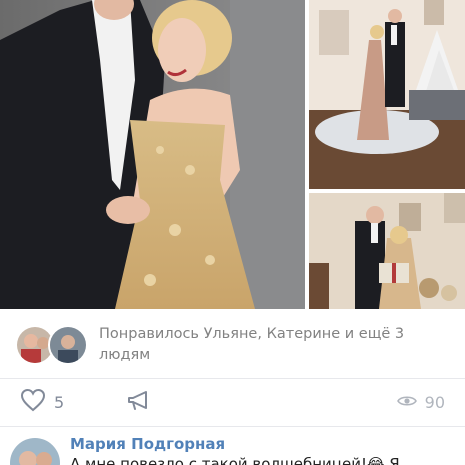 The width and height of the screenshot is (465, 465). Describe the element at coordinates (232, 402) in the screenshot. I see `post-actions-bar: 5 90` at that location.